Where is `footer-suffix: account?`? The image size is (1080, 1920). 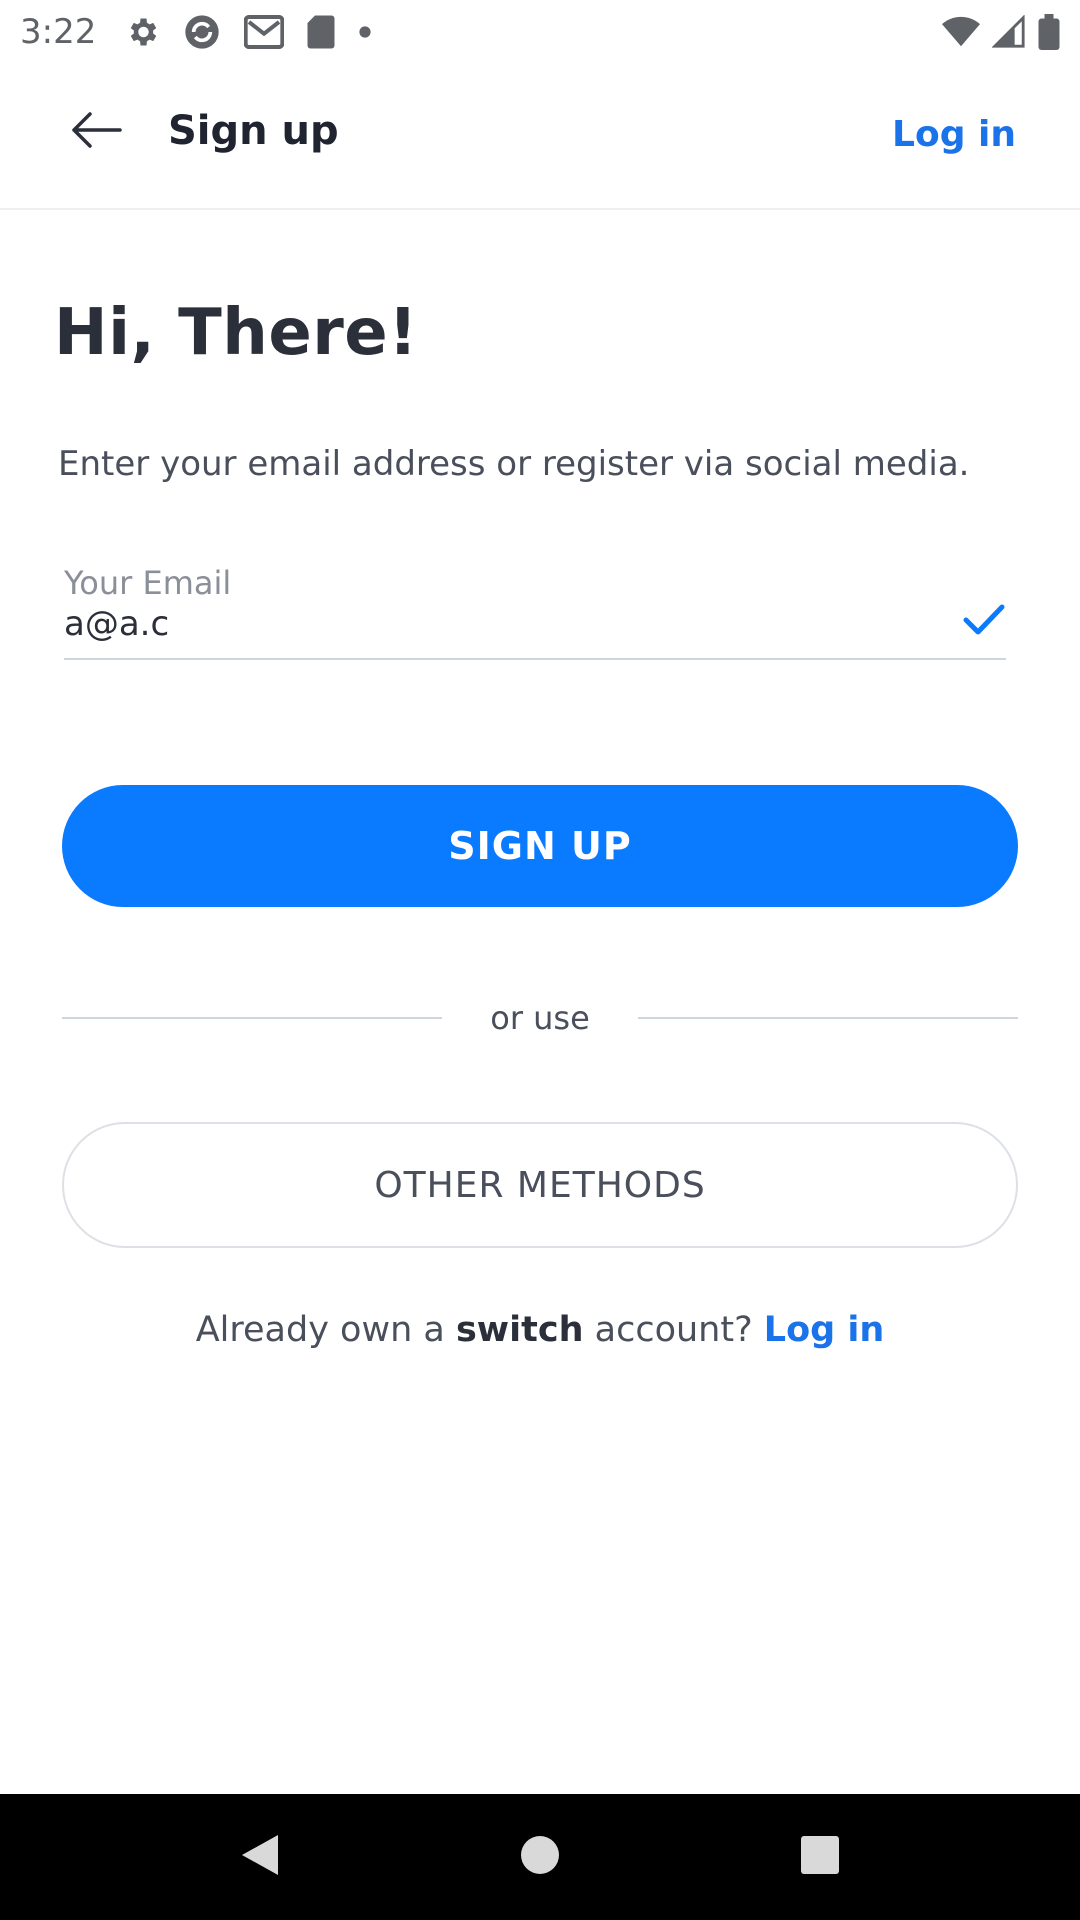 footer-suffix: account? is located at coordinates (673, 1330).